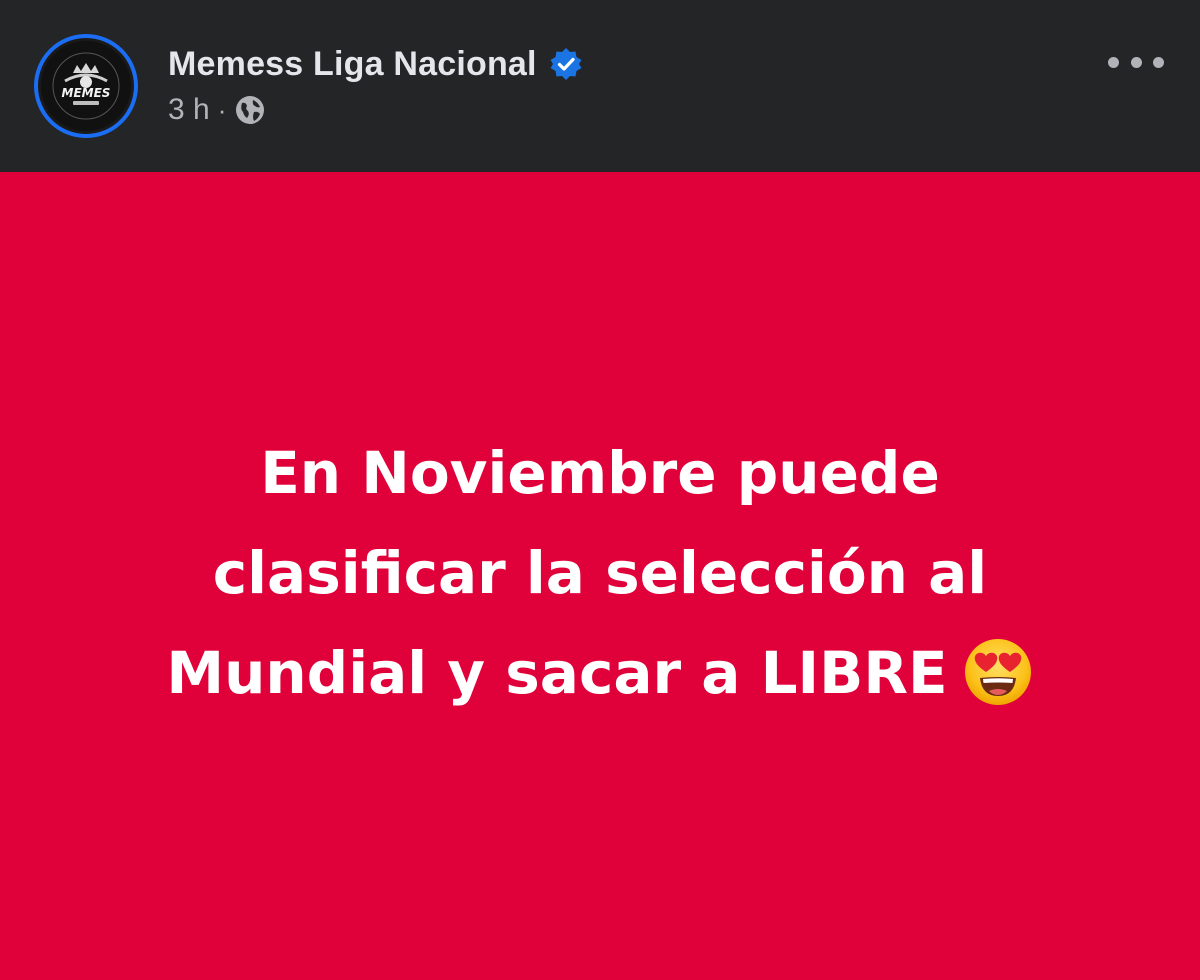  What do you see at coordinates (557, 673) in the screenshot?
I see `status-line-3: Mundial y sacar a LIBRE` at bounding box center [557, 673].